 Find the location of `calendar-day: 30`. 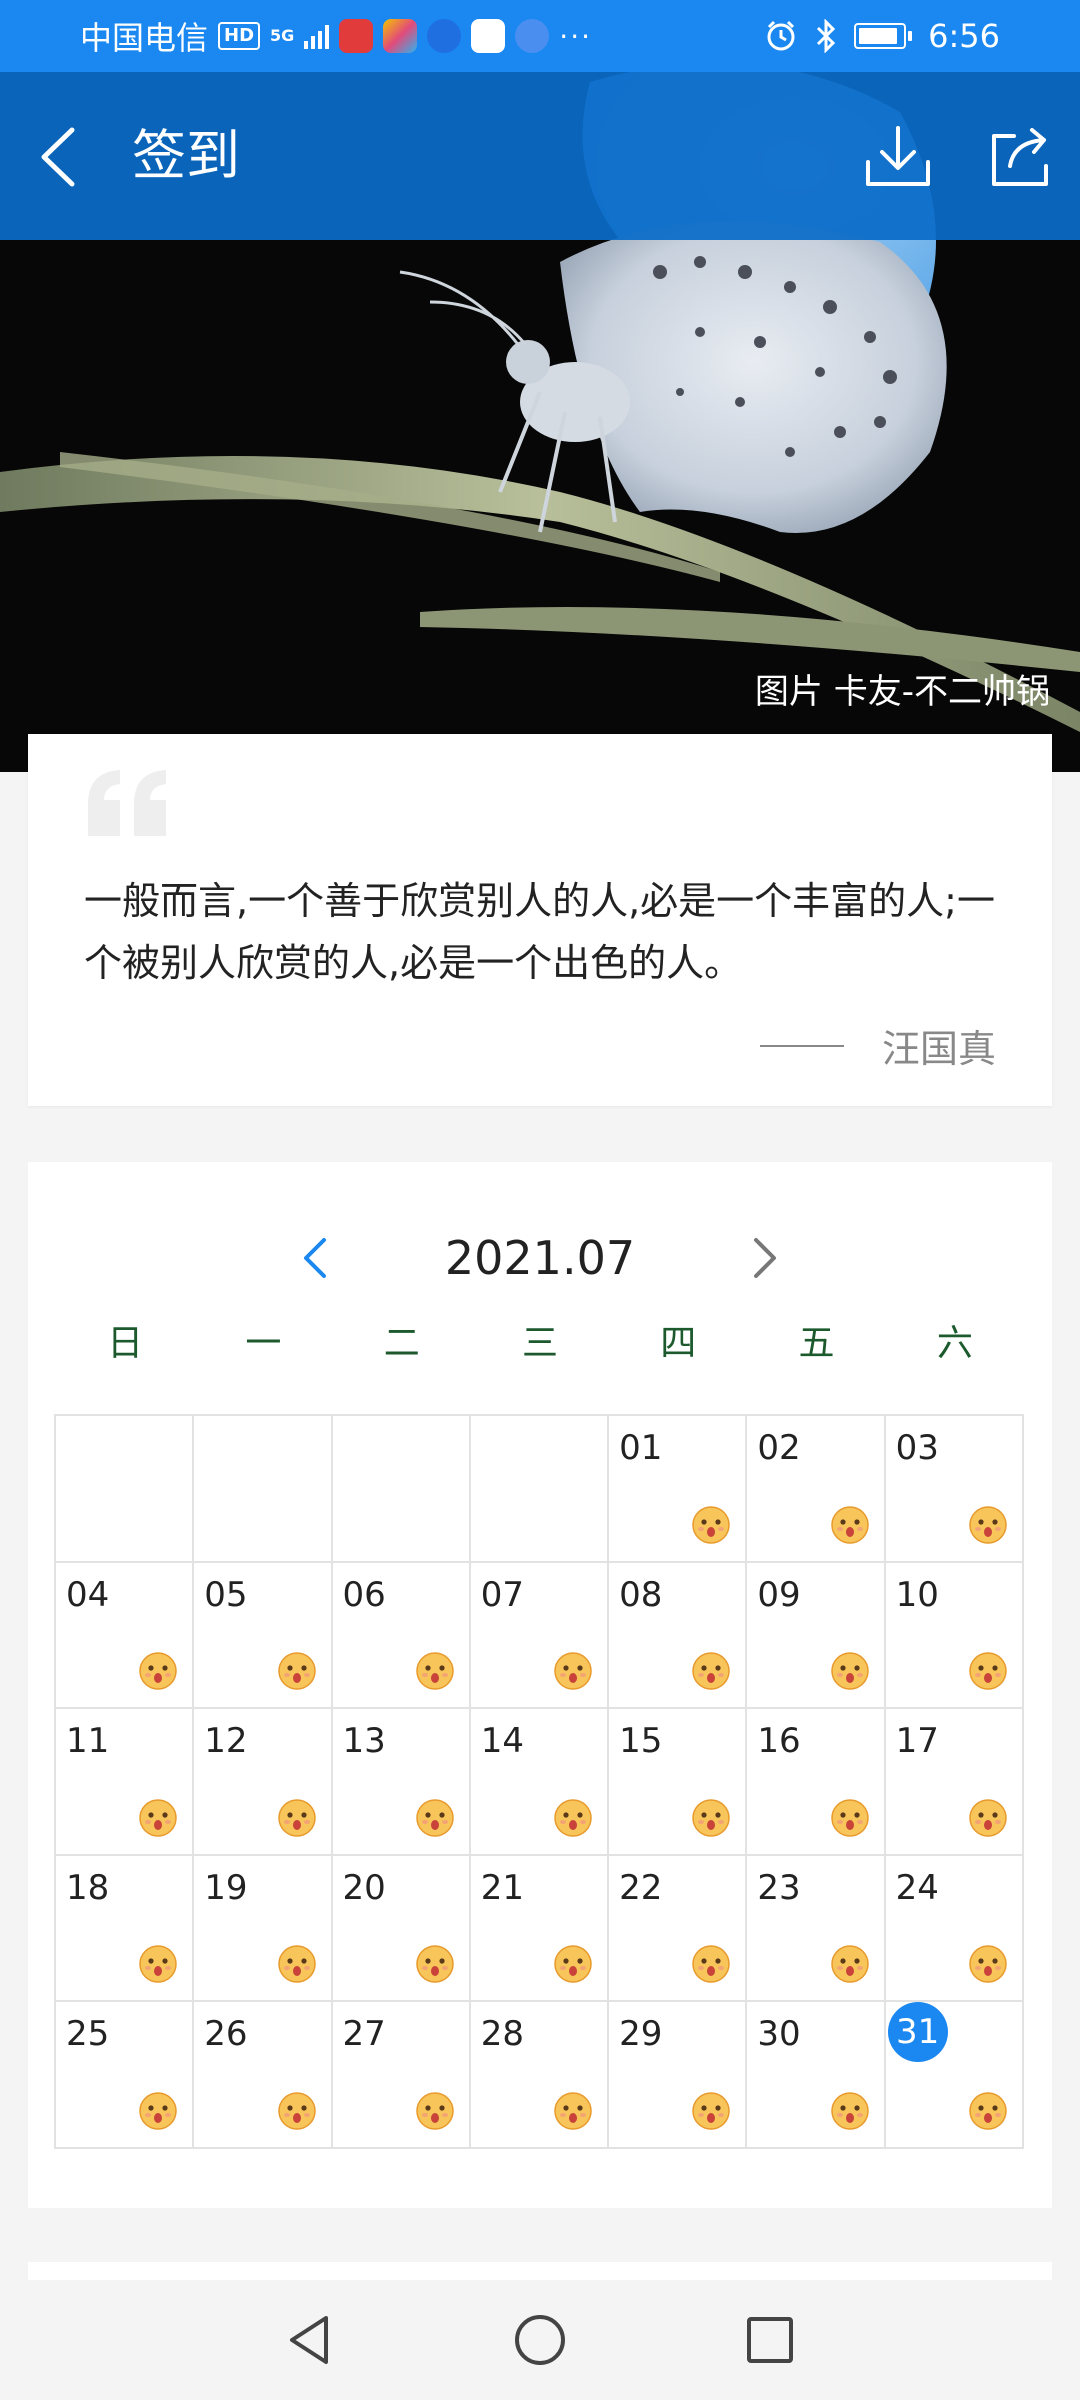

calendar-day: 30 is located at coordinates (816, 2075).